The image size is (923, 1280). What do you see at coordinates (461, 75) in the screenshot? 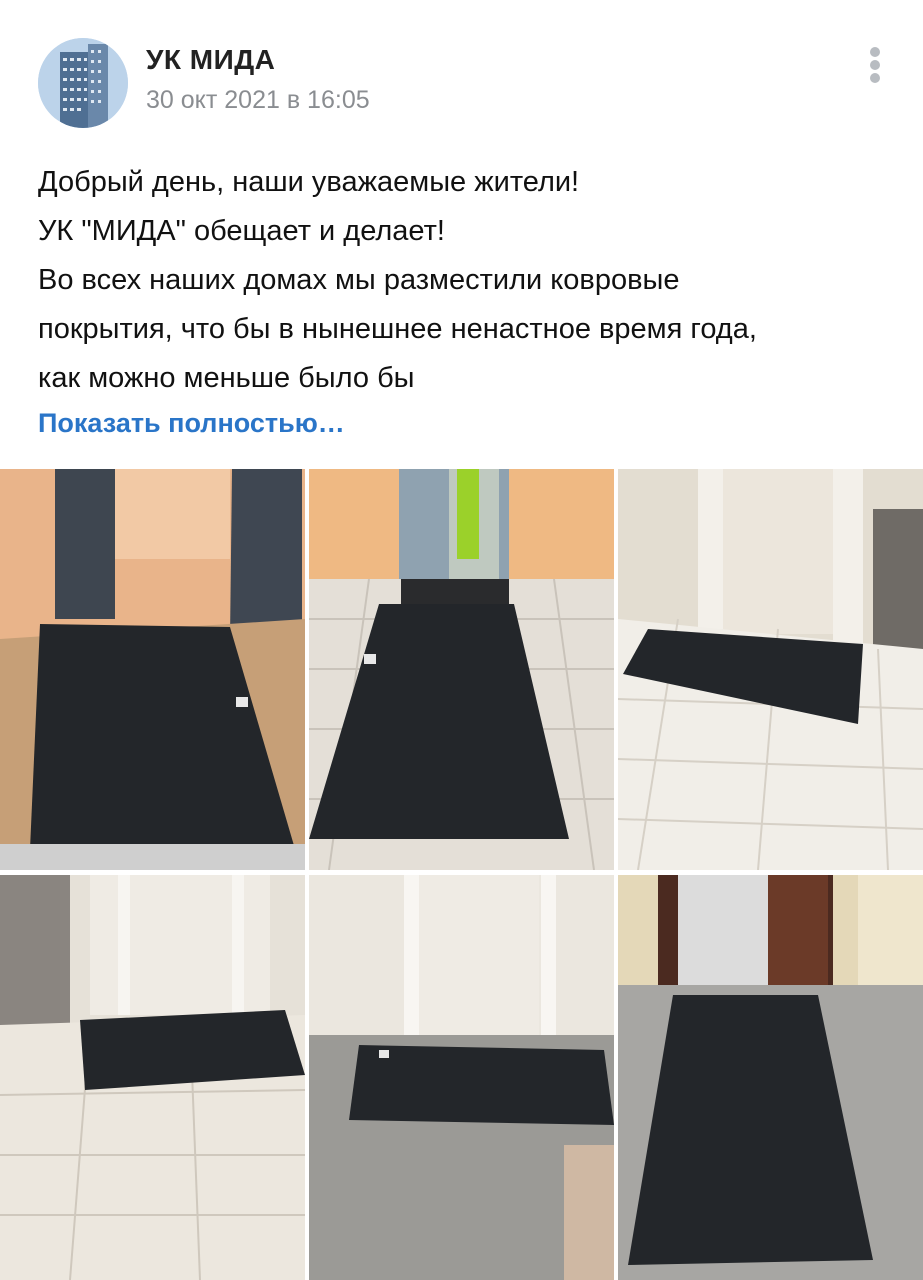
I see `post-header: УК МИДА 30 окт 2021 в 16:05` at bounding box center [461, 75].